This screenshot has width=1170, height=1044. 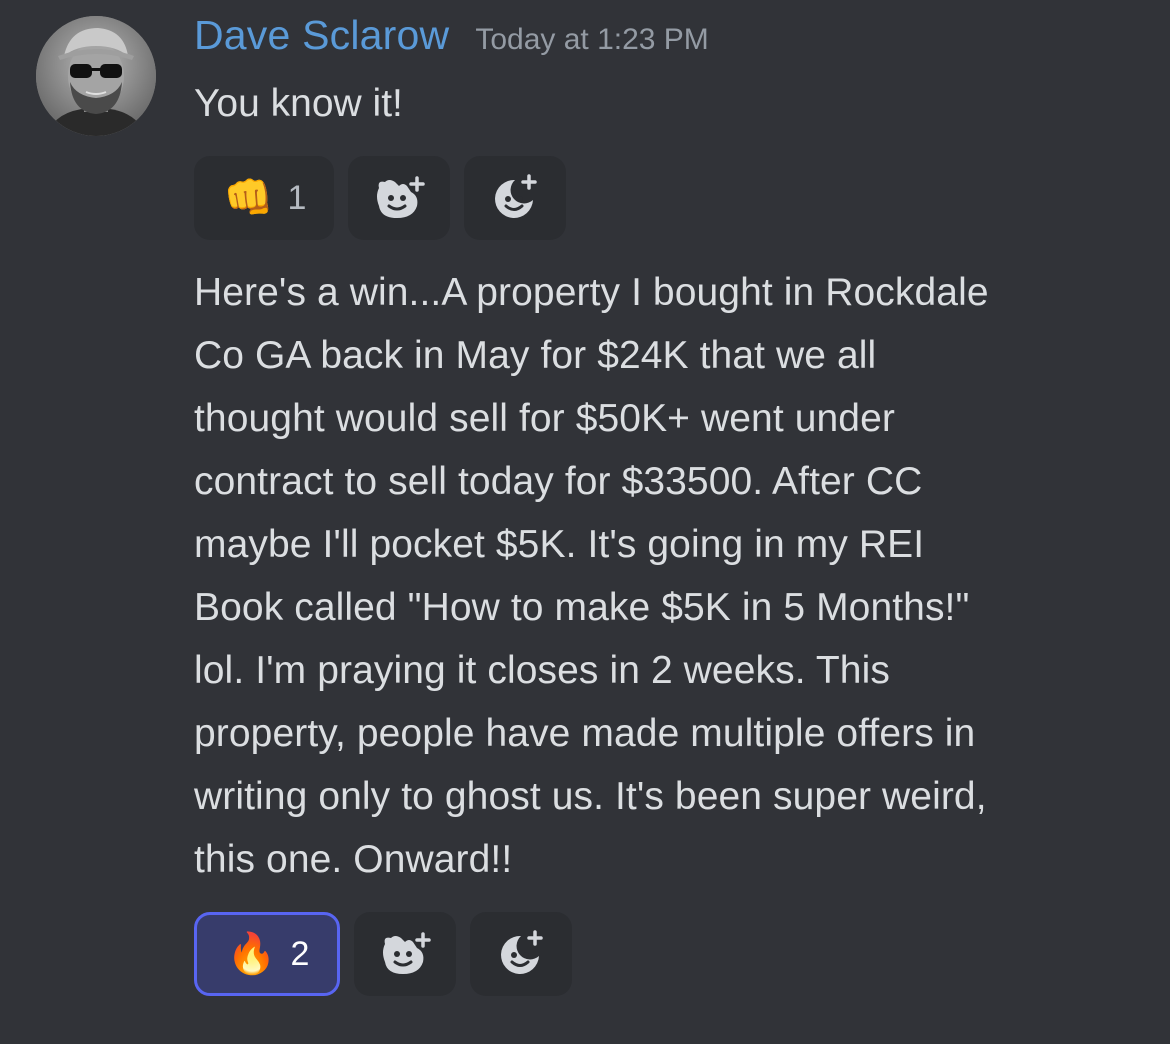 I want to click on reaction-bar: 🔥 2, so click(x=383, y=954).